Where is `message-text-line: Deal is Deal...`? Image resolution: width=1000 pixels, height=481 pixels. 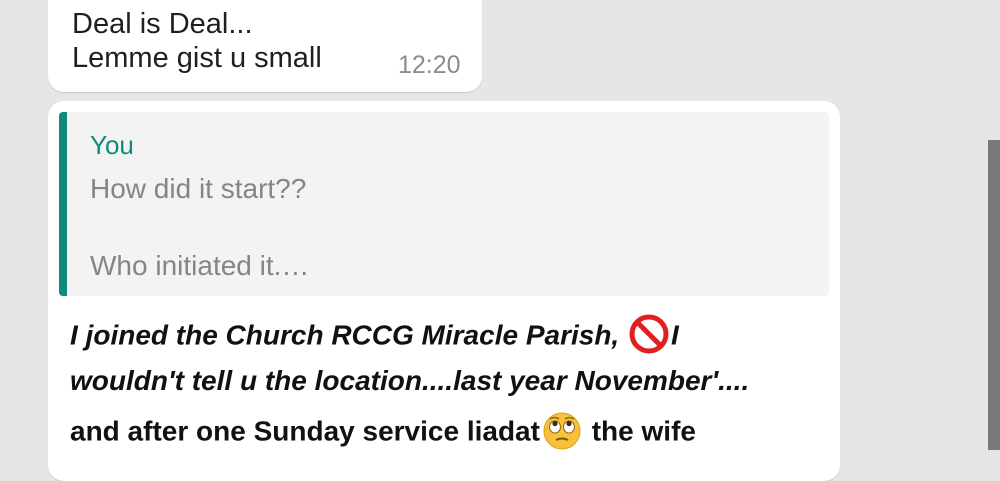
message-text-line: Deal is Deal... is located at coordinates (162, 24).